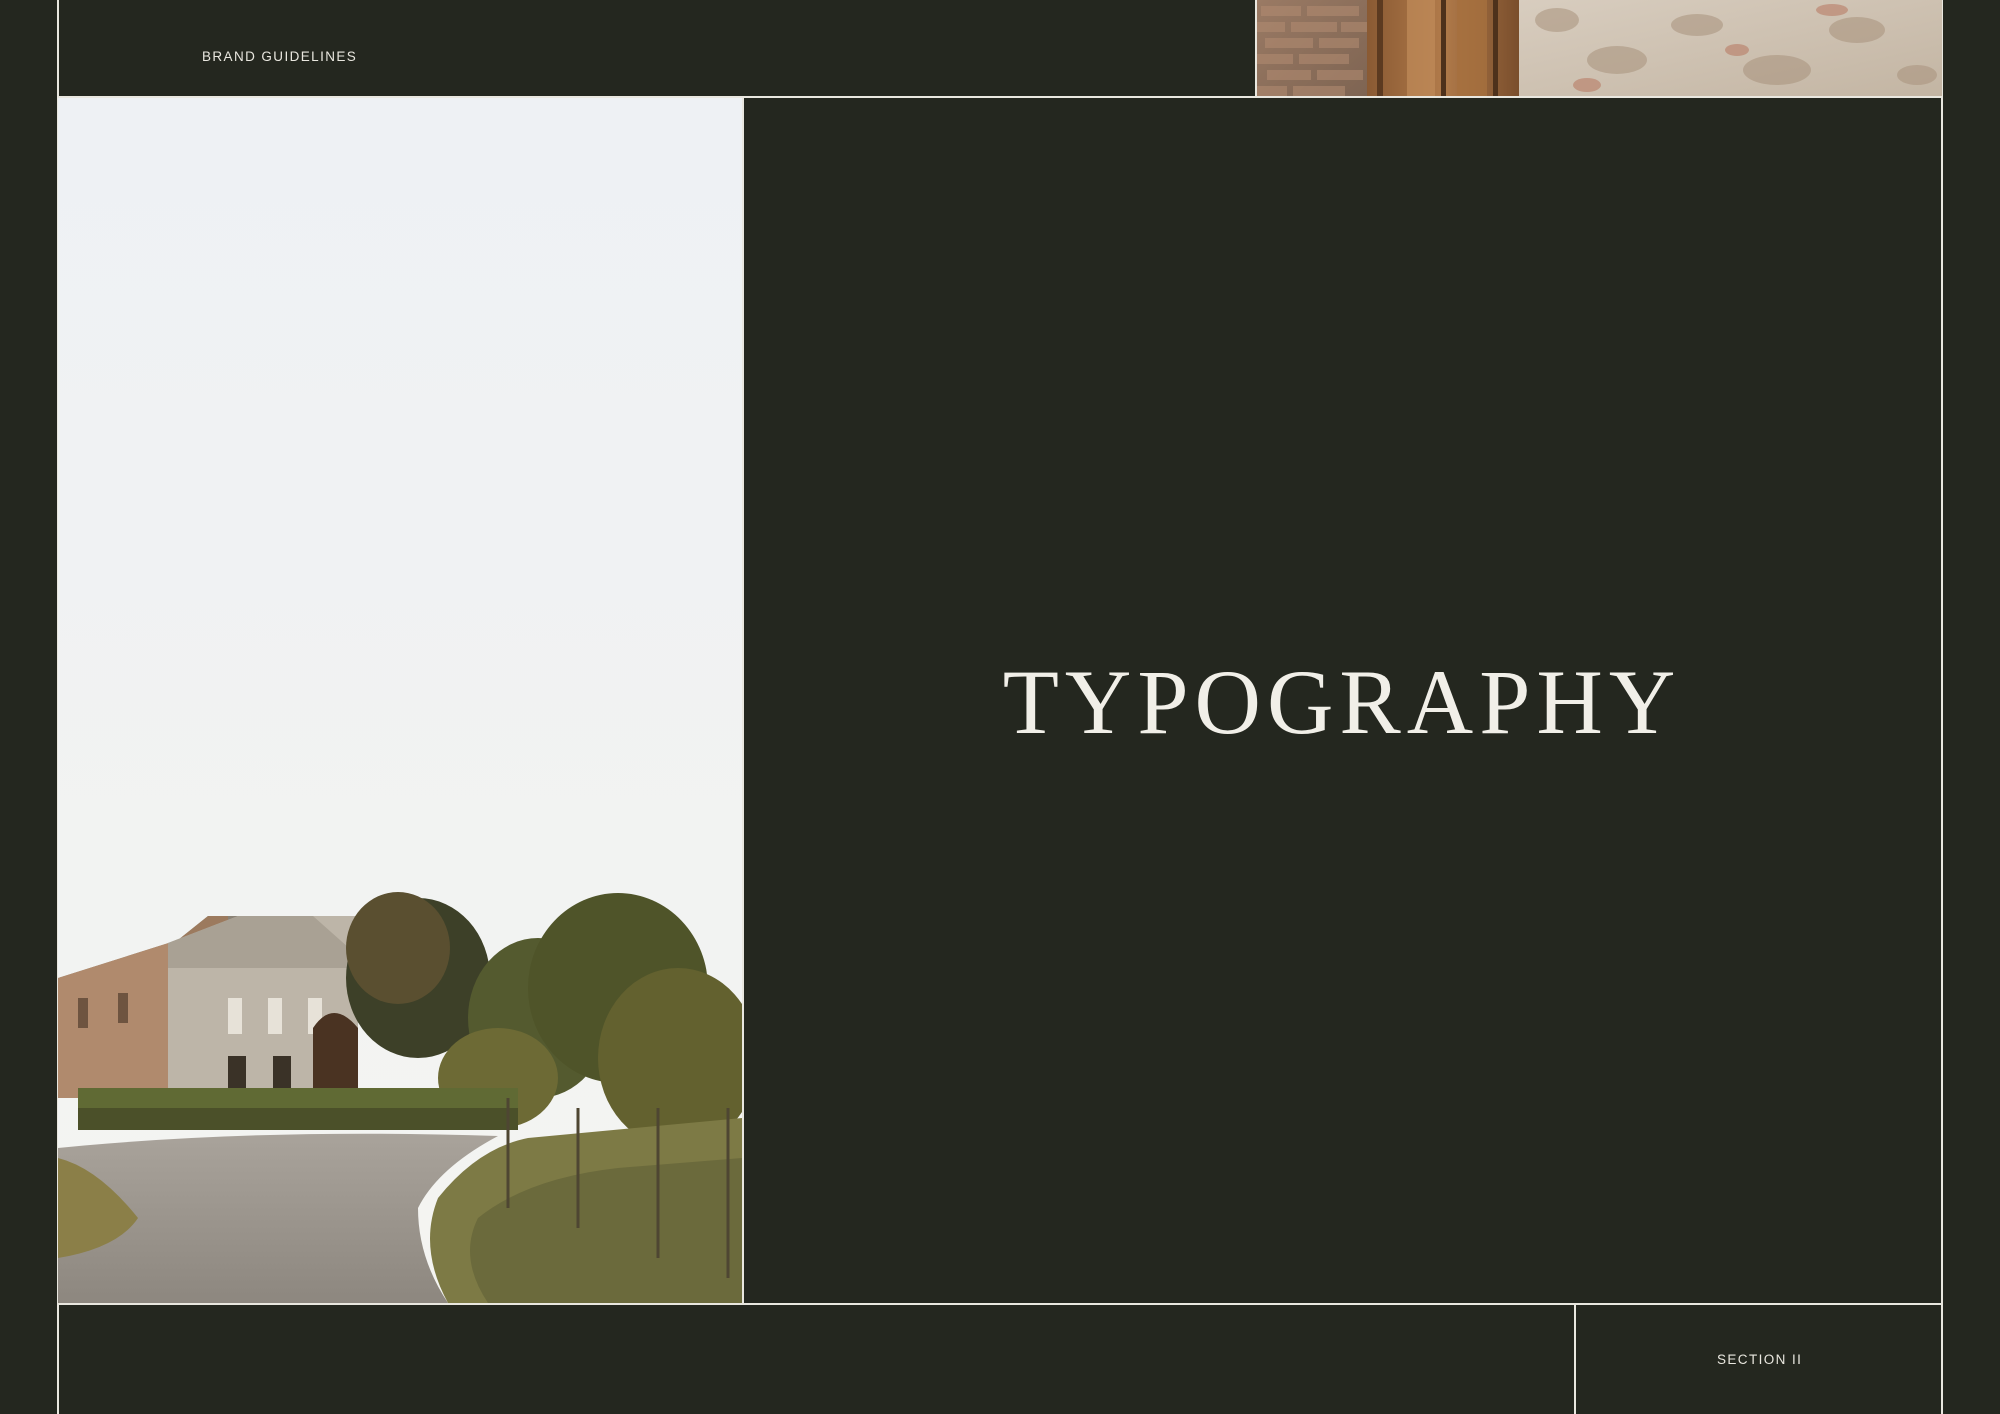  I want to click on footer-divider-rule, so click(1575, 1358).